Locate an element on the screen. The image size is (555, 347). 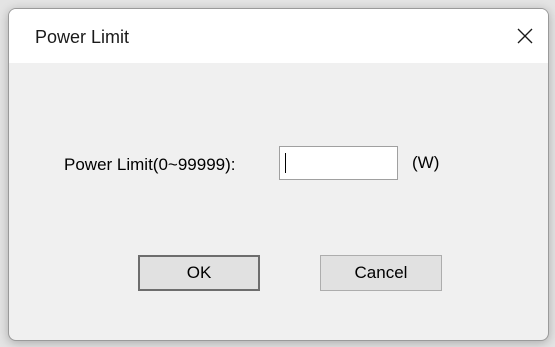
text-caret is located at coordinates (285, 163).